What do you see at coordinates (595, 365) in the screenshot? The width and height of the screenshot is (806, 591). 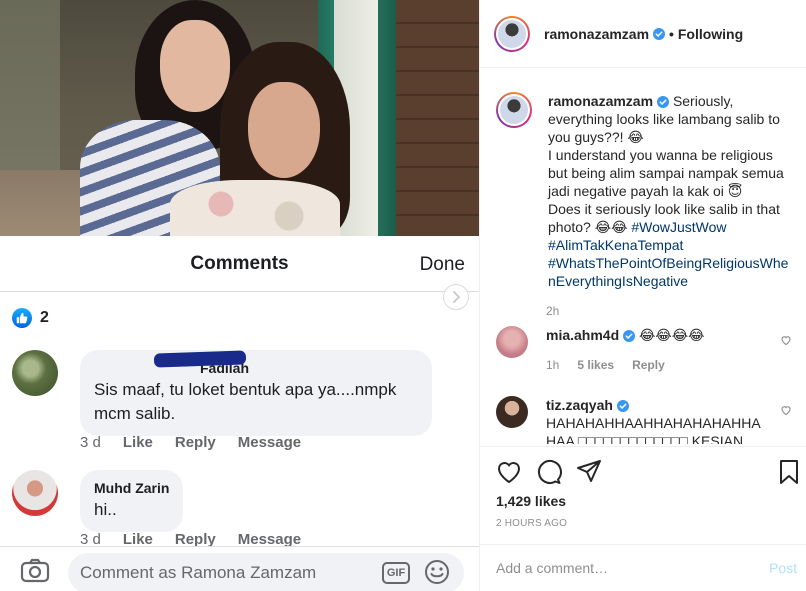 I see `comment-likes: 5 likes` at bounding box center [595, 365].